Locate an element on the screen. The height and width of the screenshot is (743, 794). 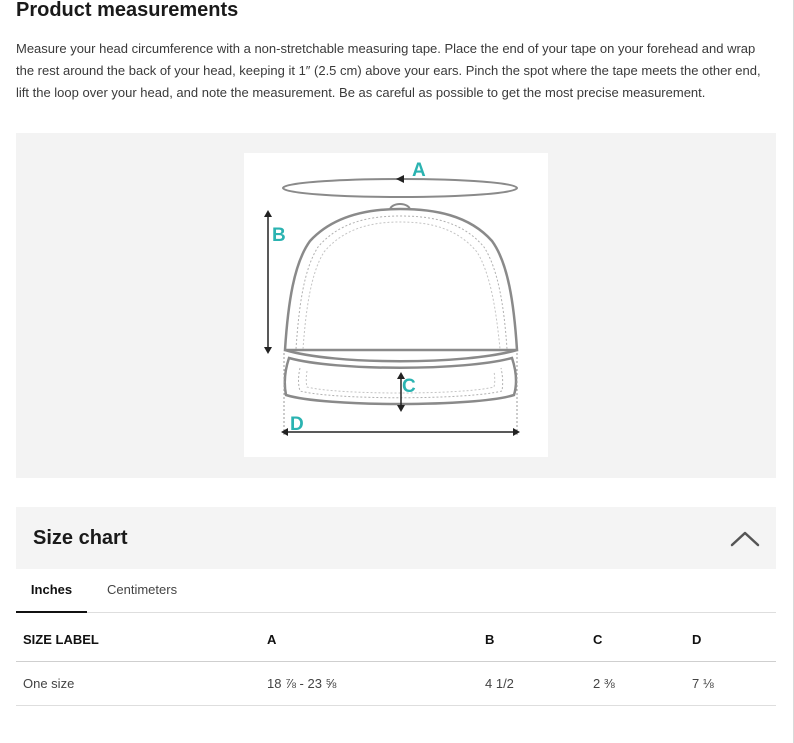
cell-b: 4 1/2 is located at coordinates (499, 683).